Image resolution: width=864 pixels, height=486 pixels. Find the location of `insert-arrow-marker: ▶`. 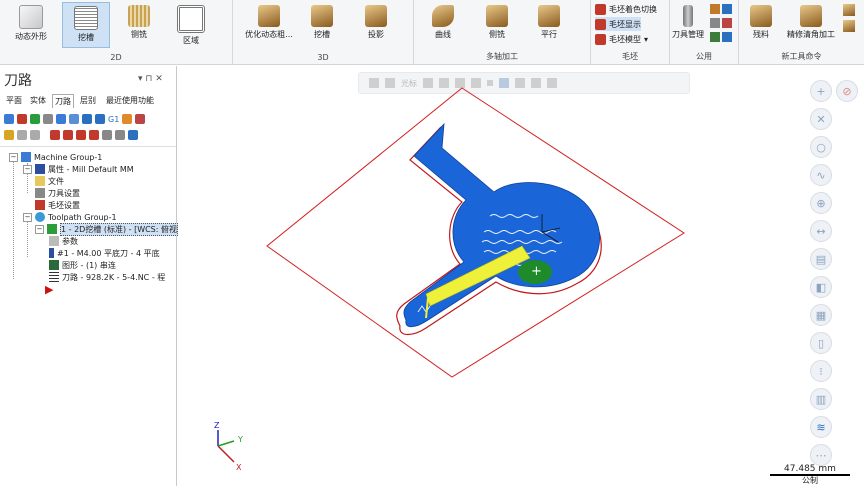

insert-arrow-marker: ▶ is located at coordinates (49, 289).